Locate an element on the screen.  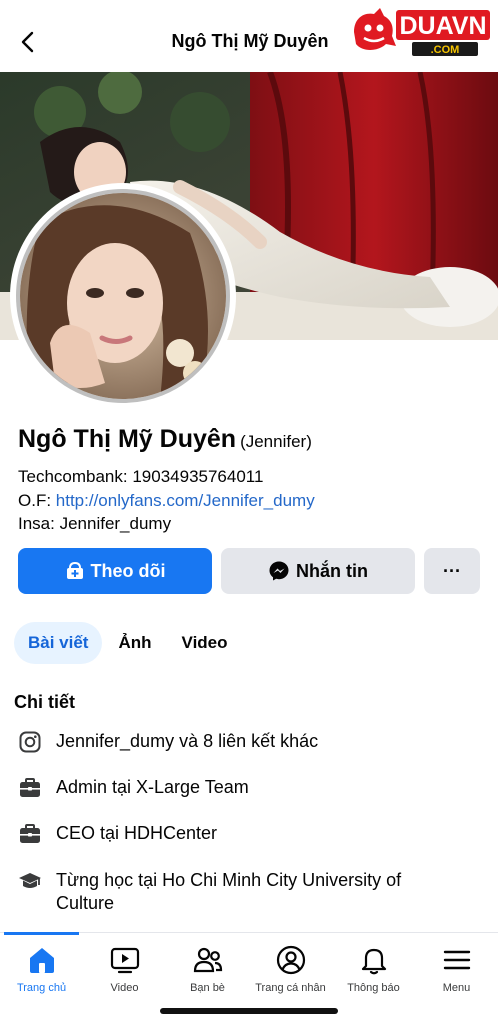
nav-notifications: Thông báo is located at coordinates (373, 967).